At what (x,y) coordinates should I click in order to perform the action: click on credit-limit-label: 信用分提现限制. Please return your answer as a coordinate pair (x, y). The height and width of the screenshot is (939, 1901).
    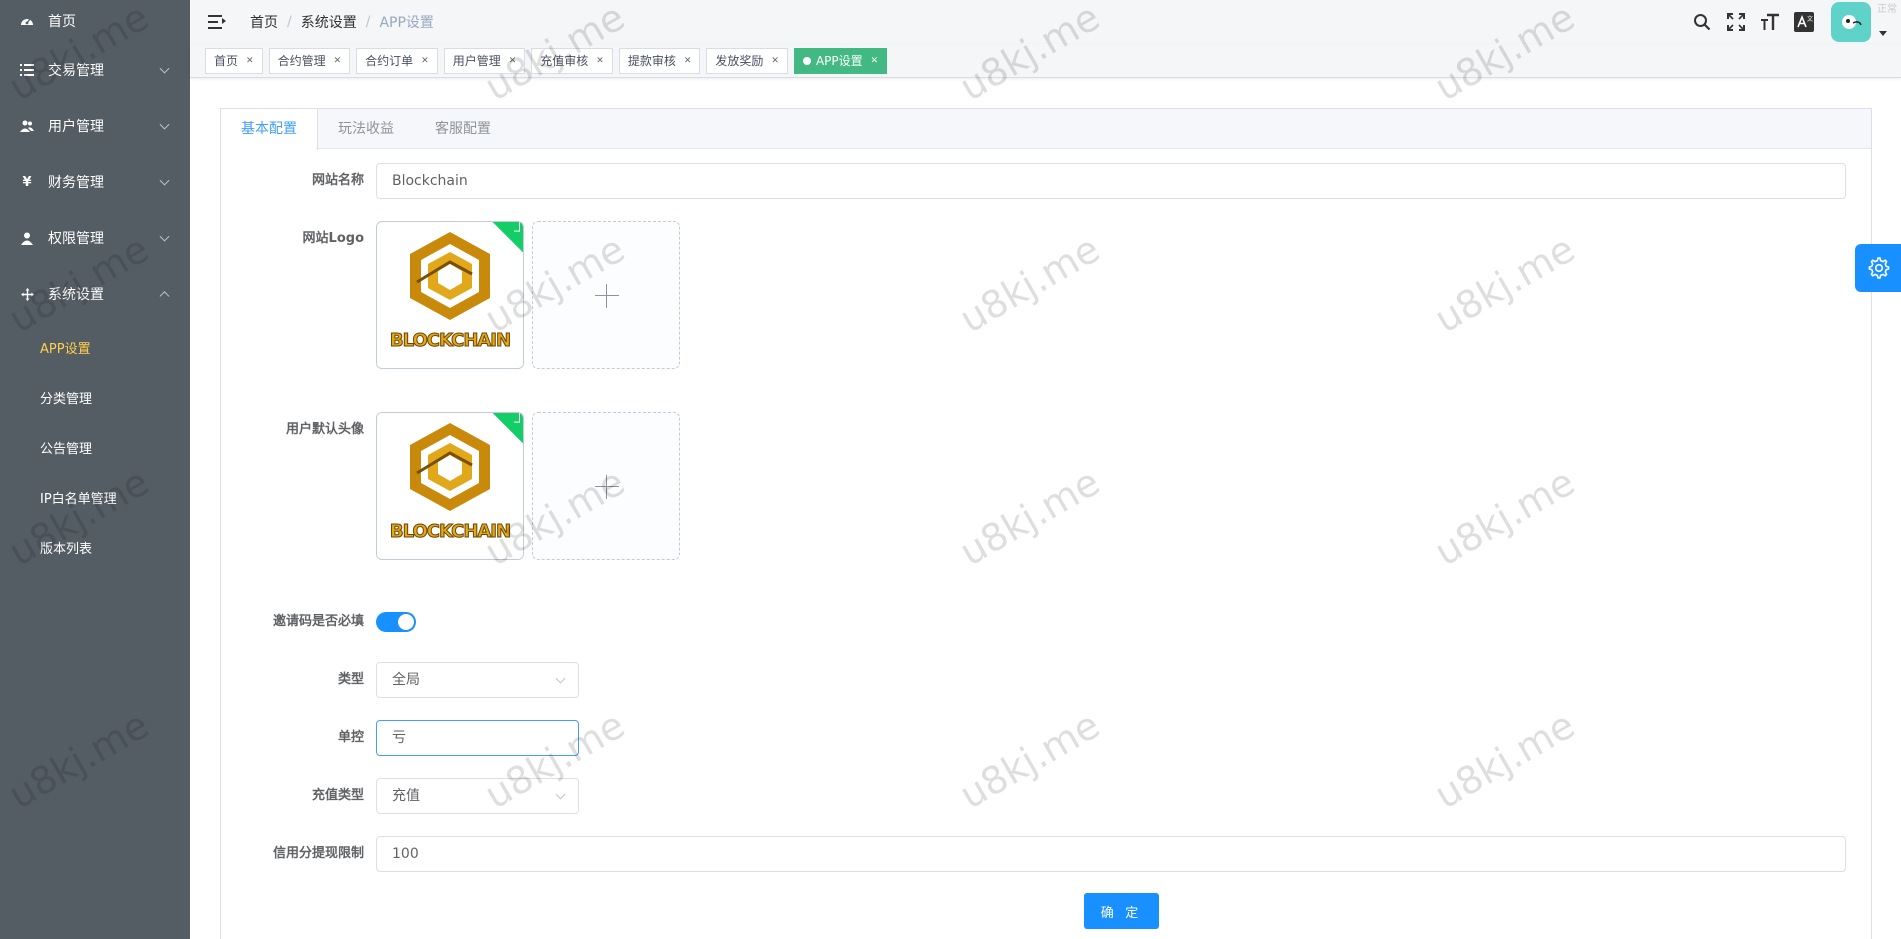
    Looking at the image, I should click on (318, 853).